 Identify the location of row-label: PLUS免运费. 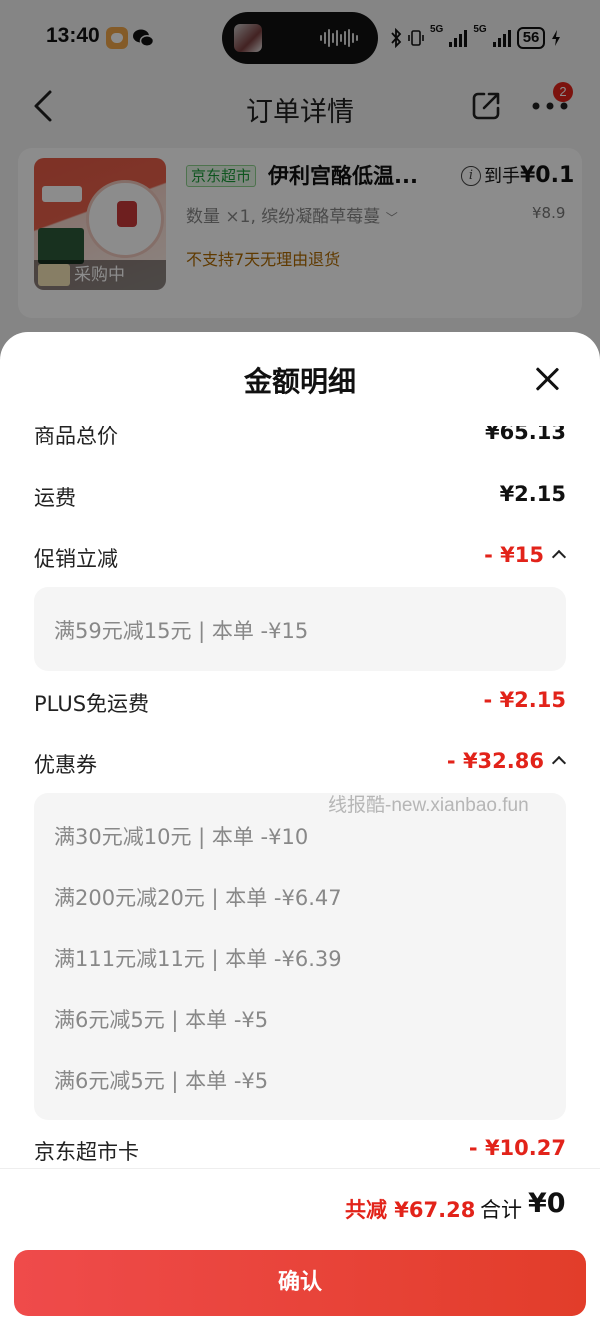
(92, 704).